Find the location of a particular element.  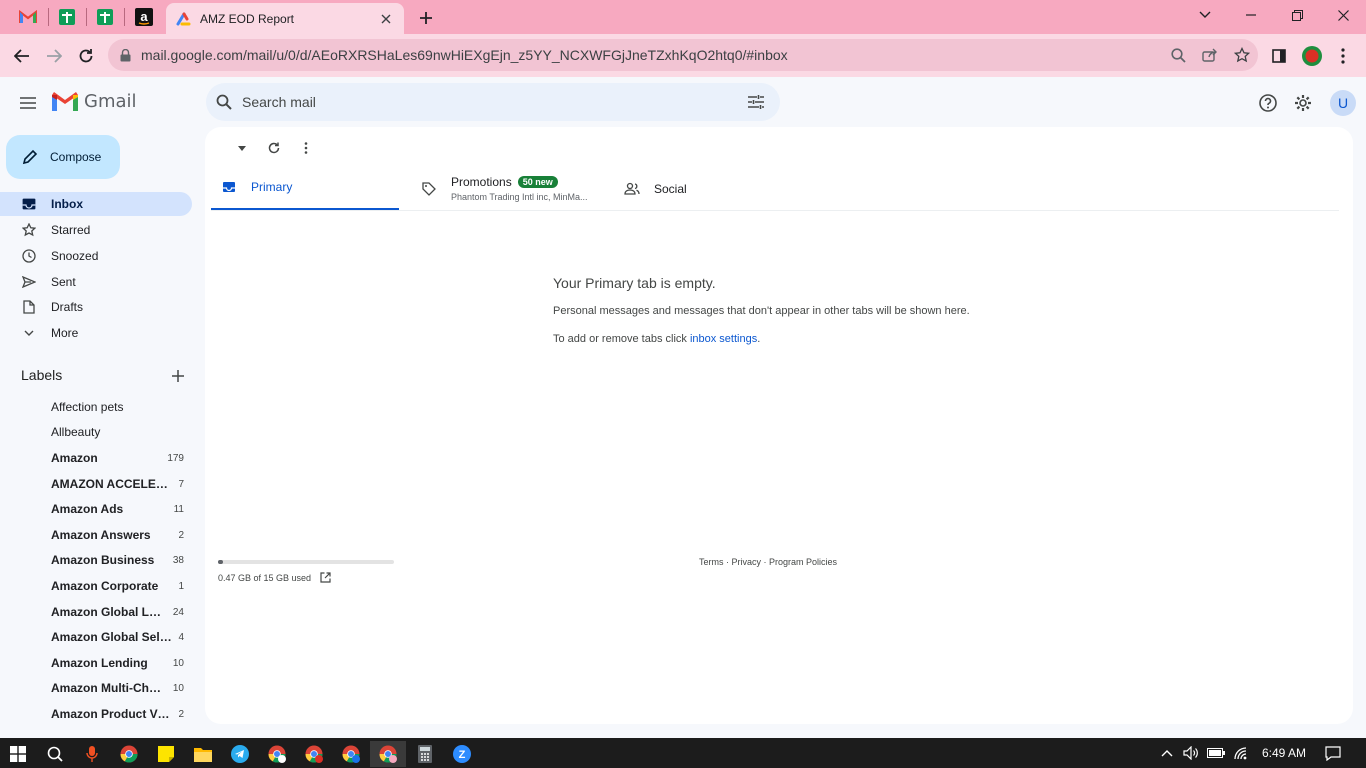

label-amazon-product-viewer: Amazon Product Viewer2 is located at coordinates (117, 714).